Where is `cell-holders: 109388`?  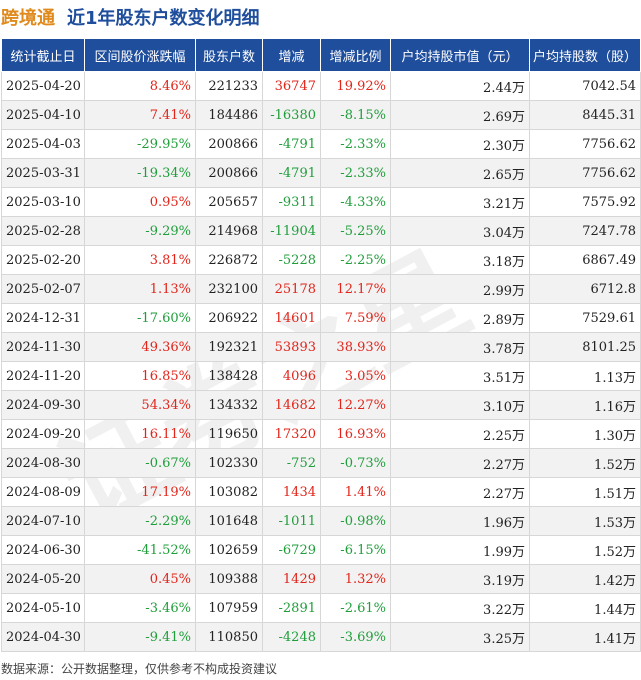
cell-holders: 109388 is located at coordinates (229, 579).